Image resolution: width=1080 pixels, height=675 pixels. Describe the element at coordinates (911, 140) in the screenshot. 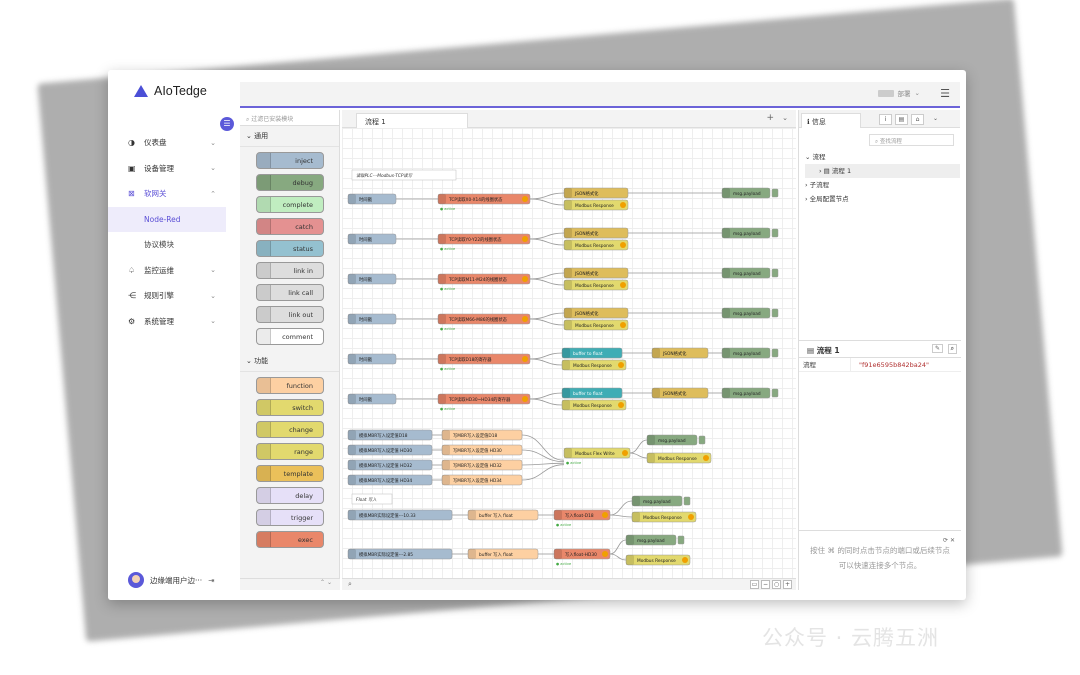

I see `flow-search-input: ⌕ 查找流程` at that location.